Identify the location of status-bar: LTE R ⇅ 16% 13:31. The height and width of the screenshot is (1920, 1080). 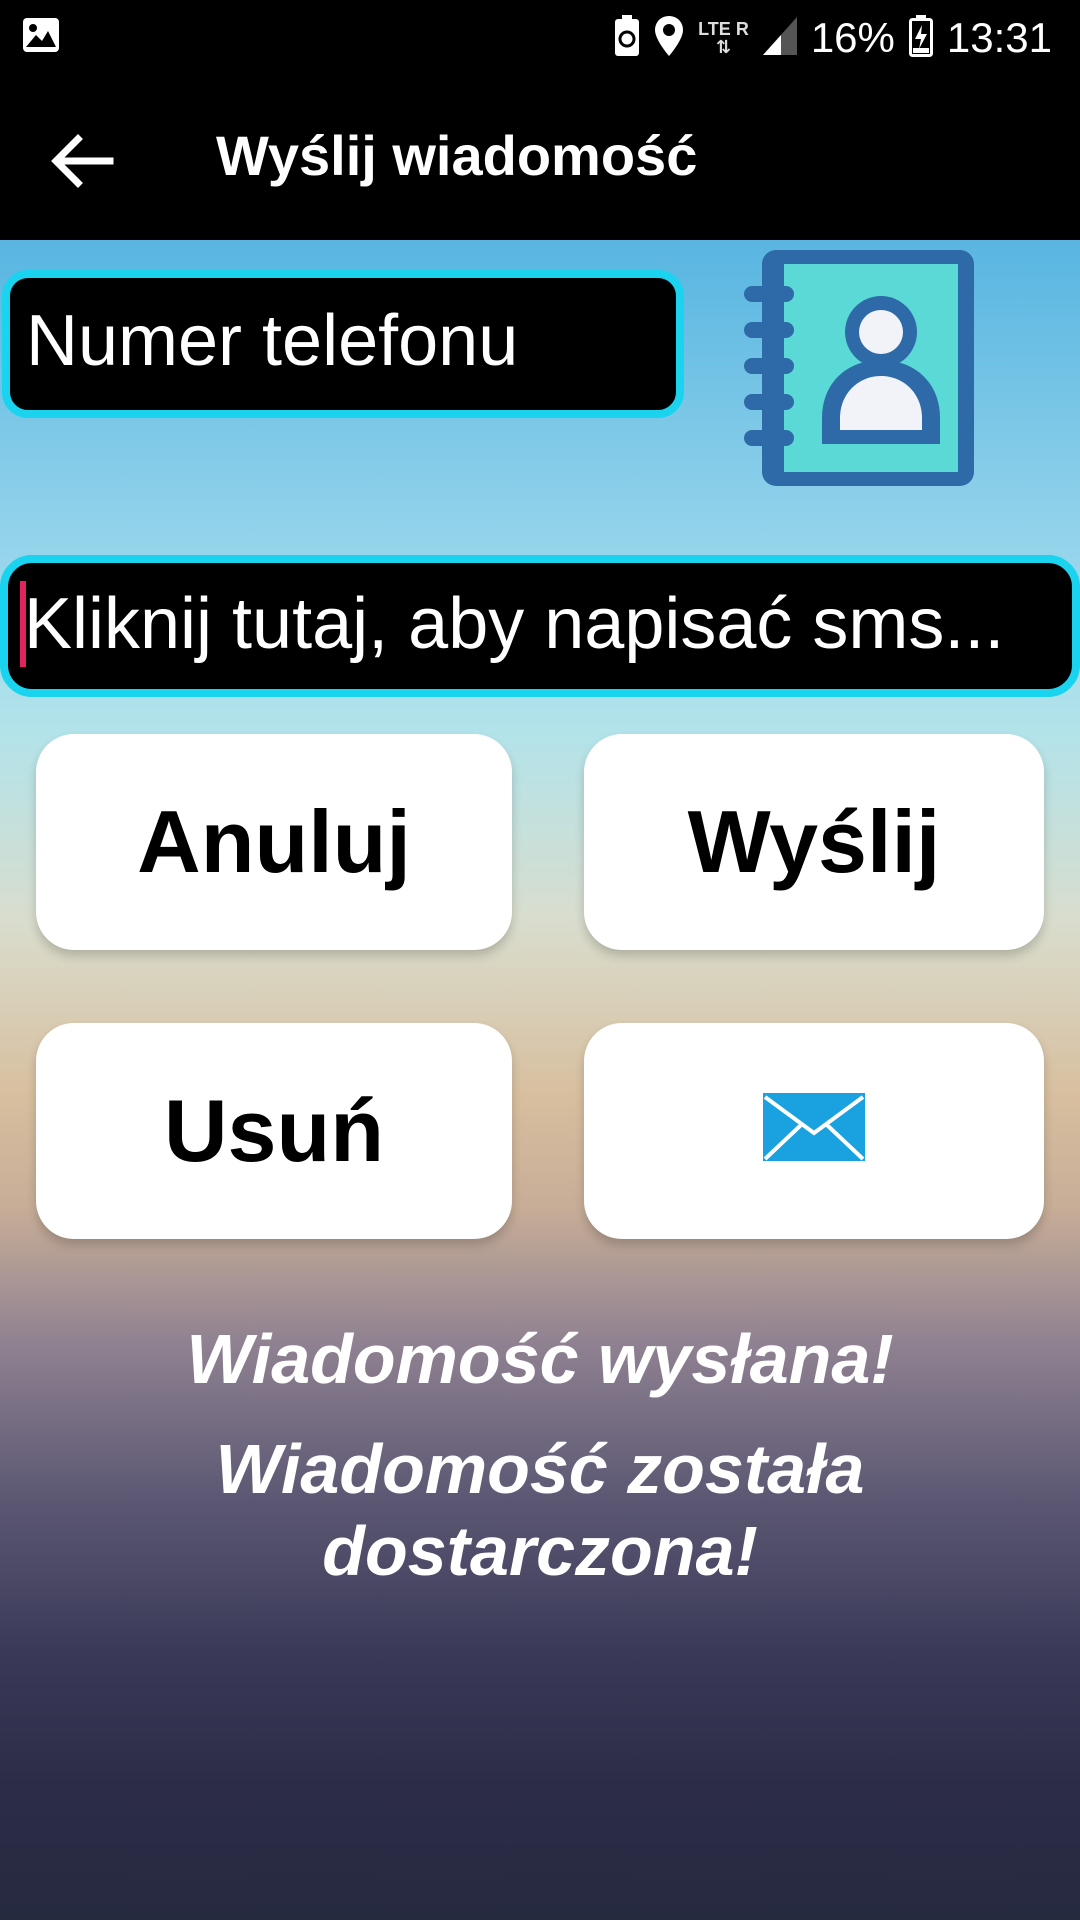
(540, 37).